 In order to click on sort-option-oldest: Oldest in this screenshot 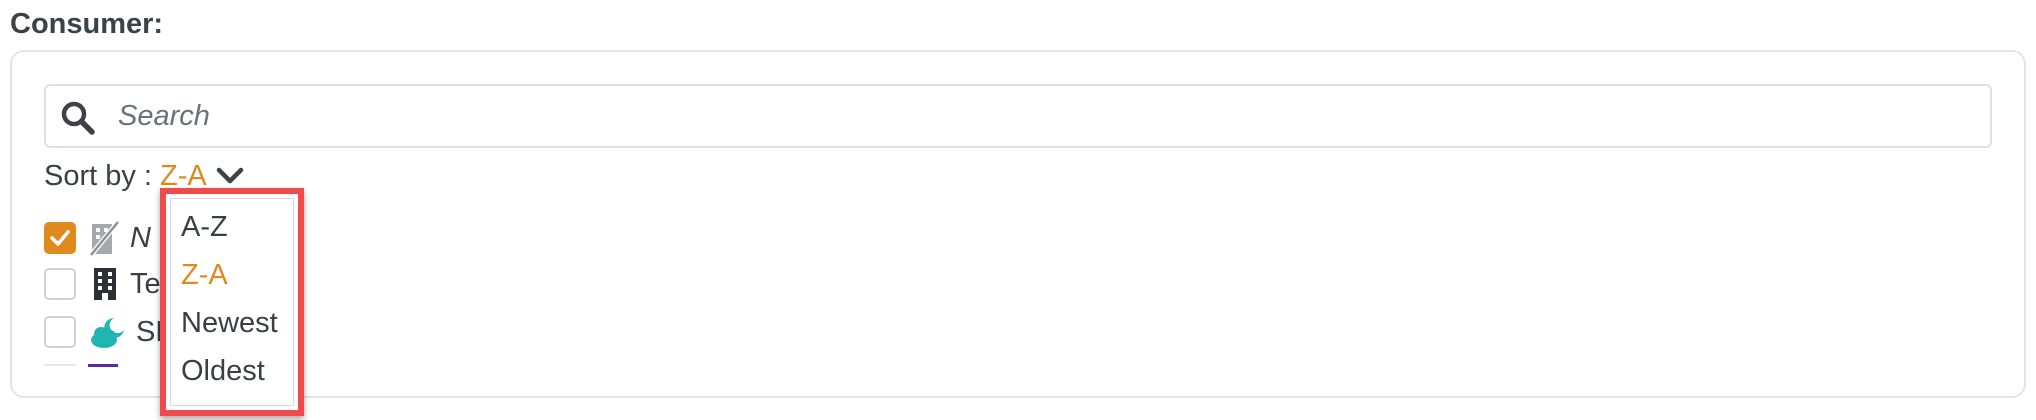, I will do `click(223, 371)`.